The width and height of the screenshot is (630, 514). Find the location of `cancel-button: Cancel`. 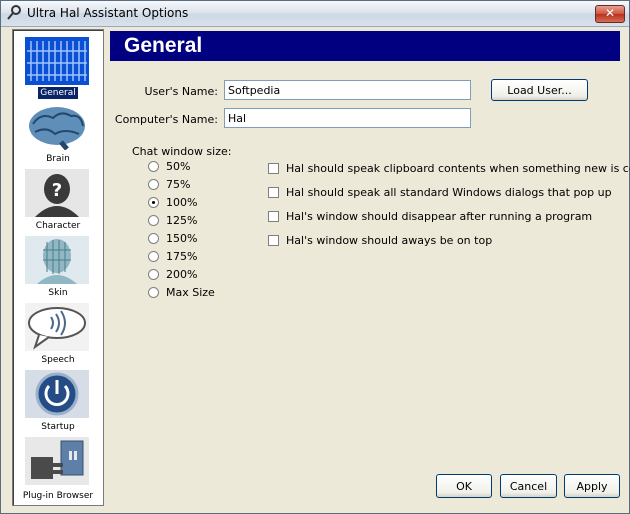

cancel-button: Cancel is located at coordinates (528, 486).